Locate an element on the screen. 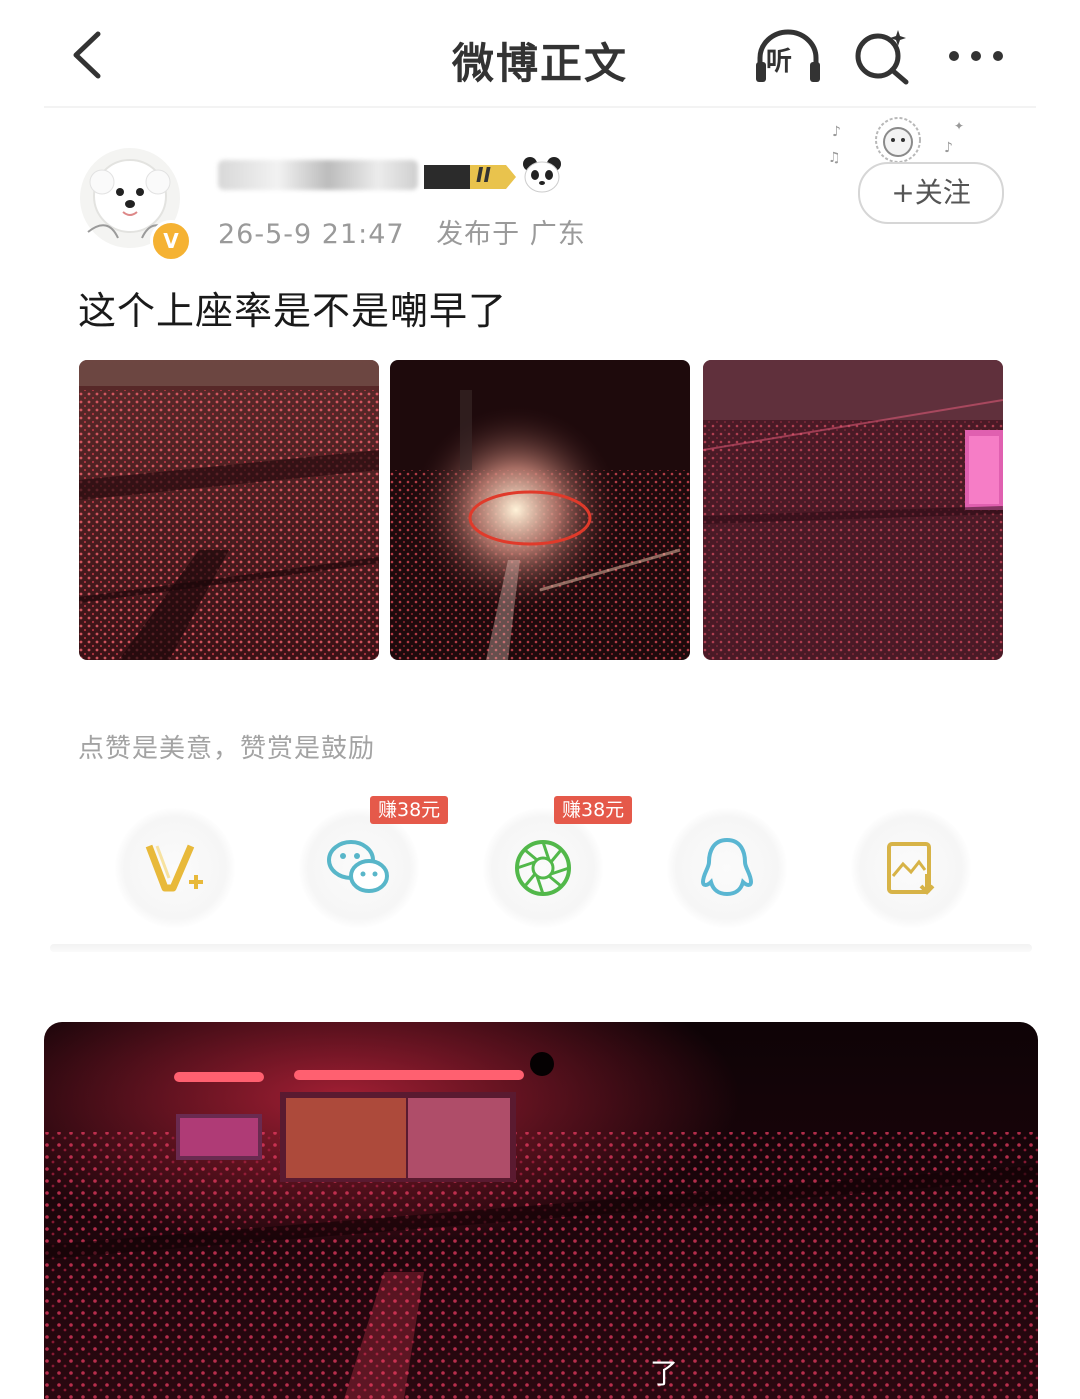  username-blurred is located at coordinates (318, 176).